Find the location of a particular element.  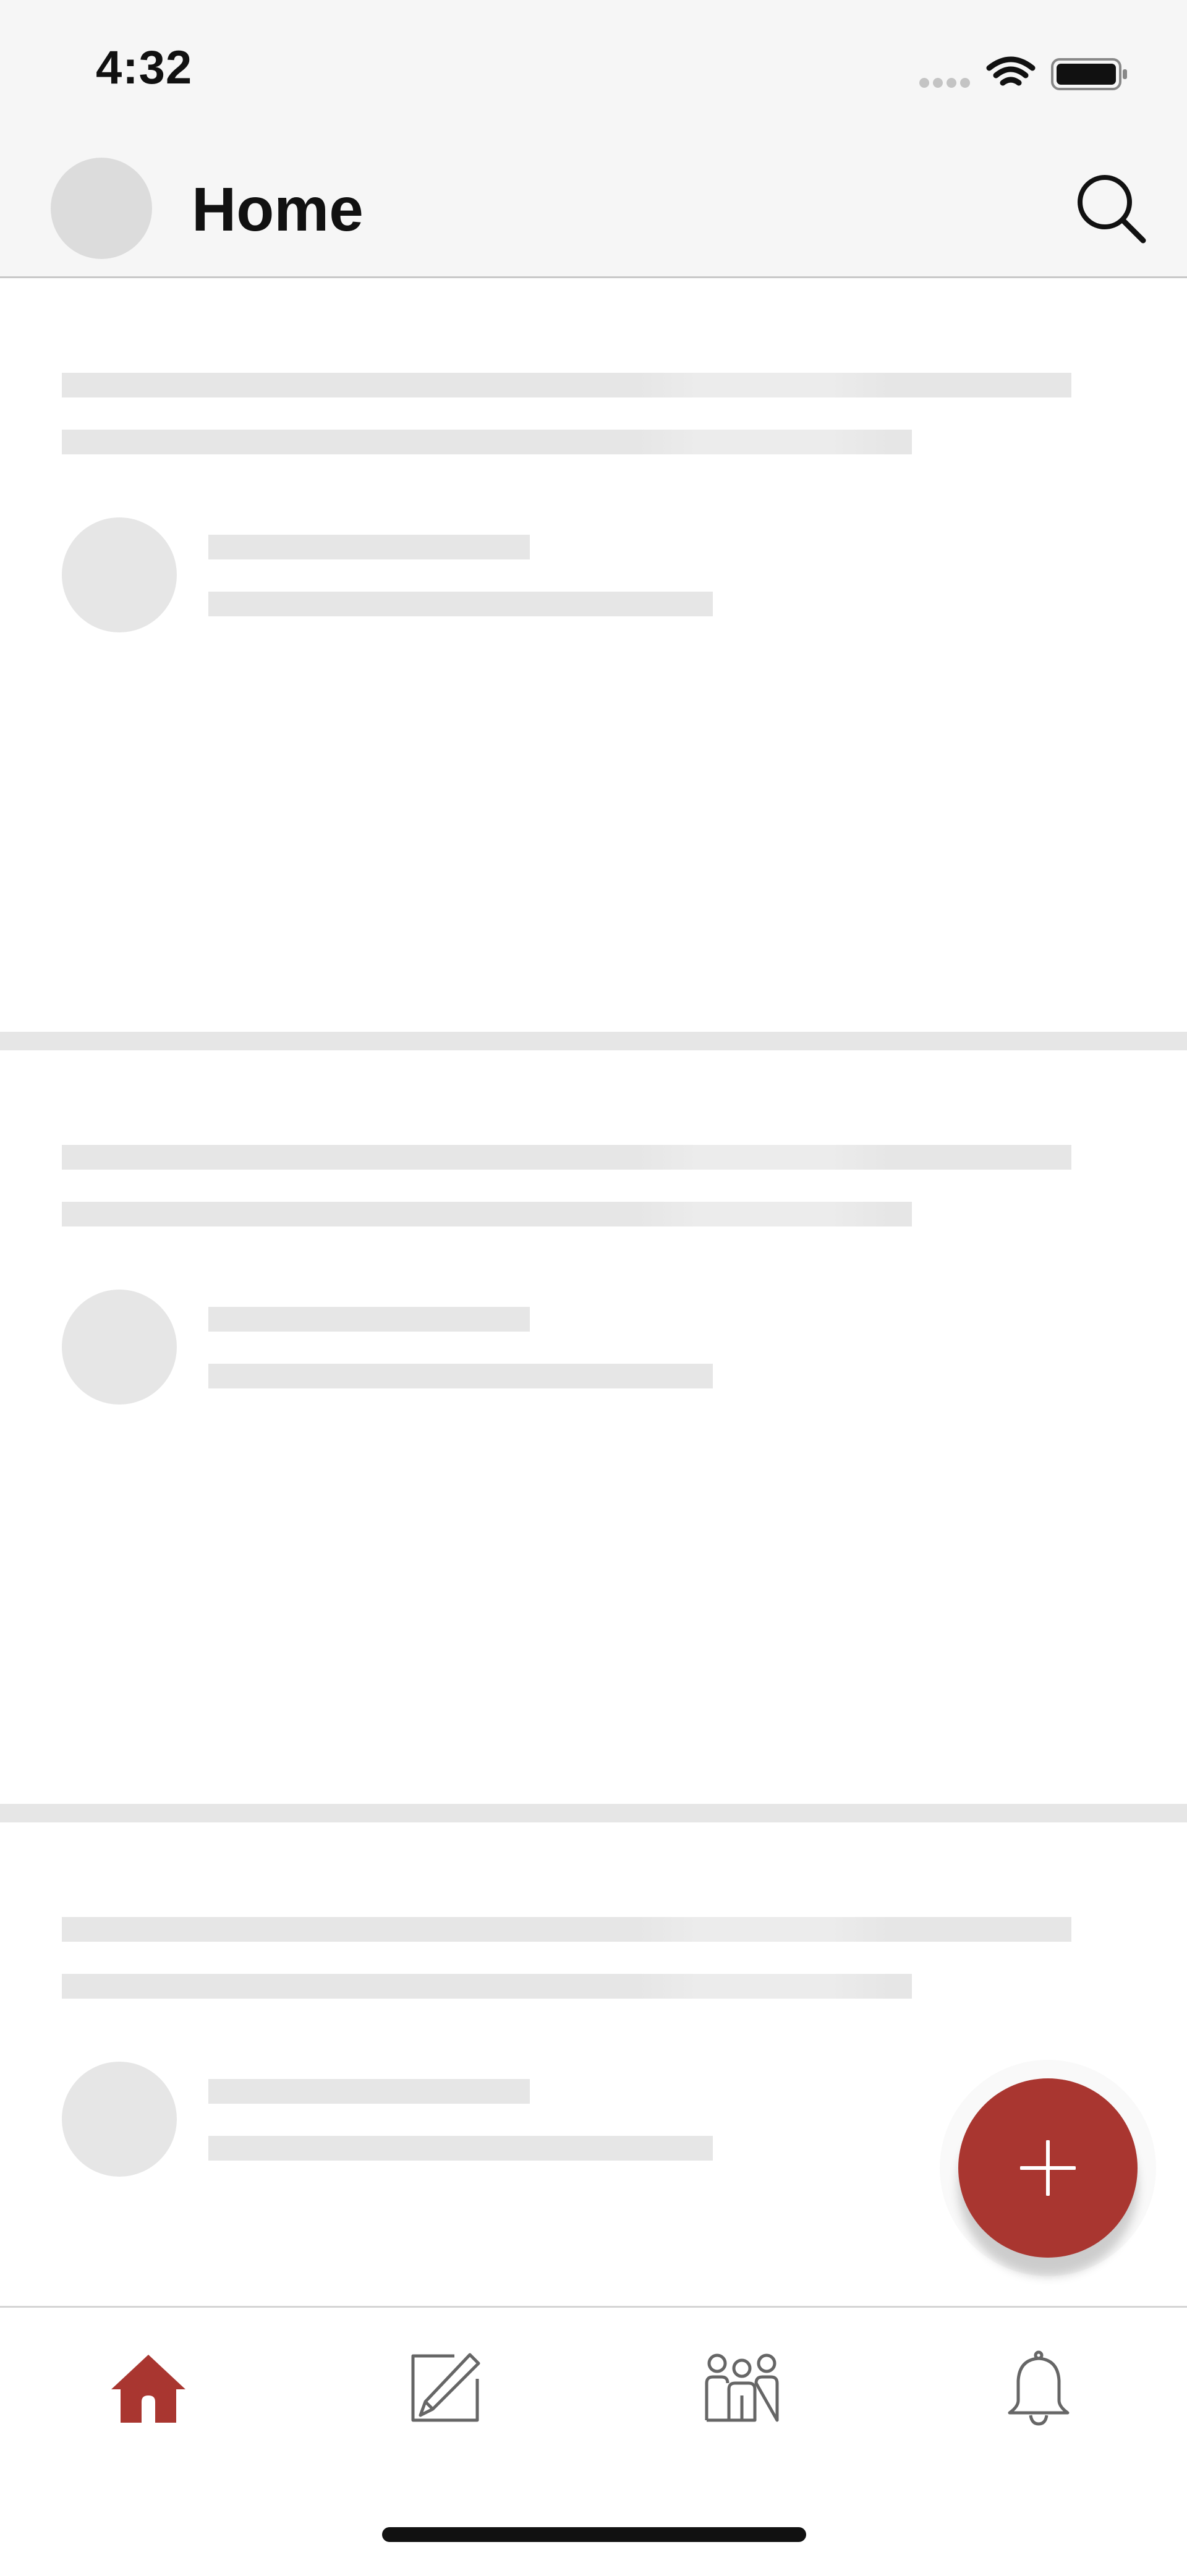

tab-compose is located at coordinates (445, 2388).